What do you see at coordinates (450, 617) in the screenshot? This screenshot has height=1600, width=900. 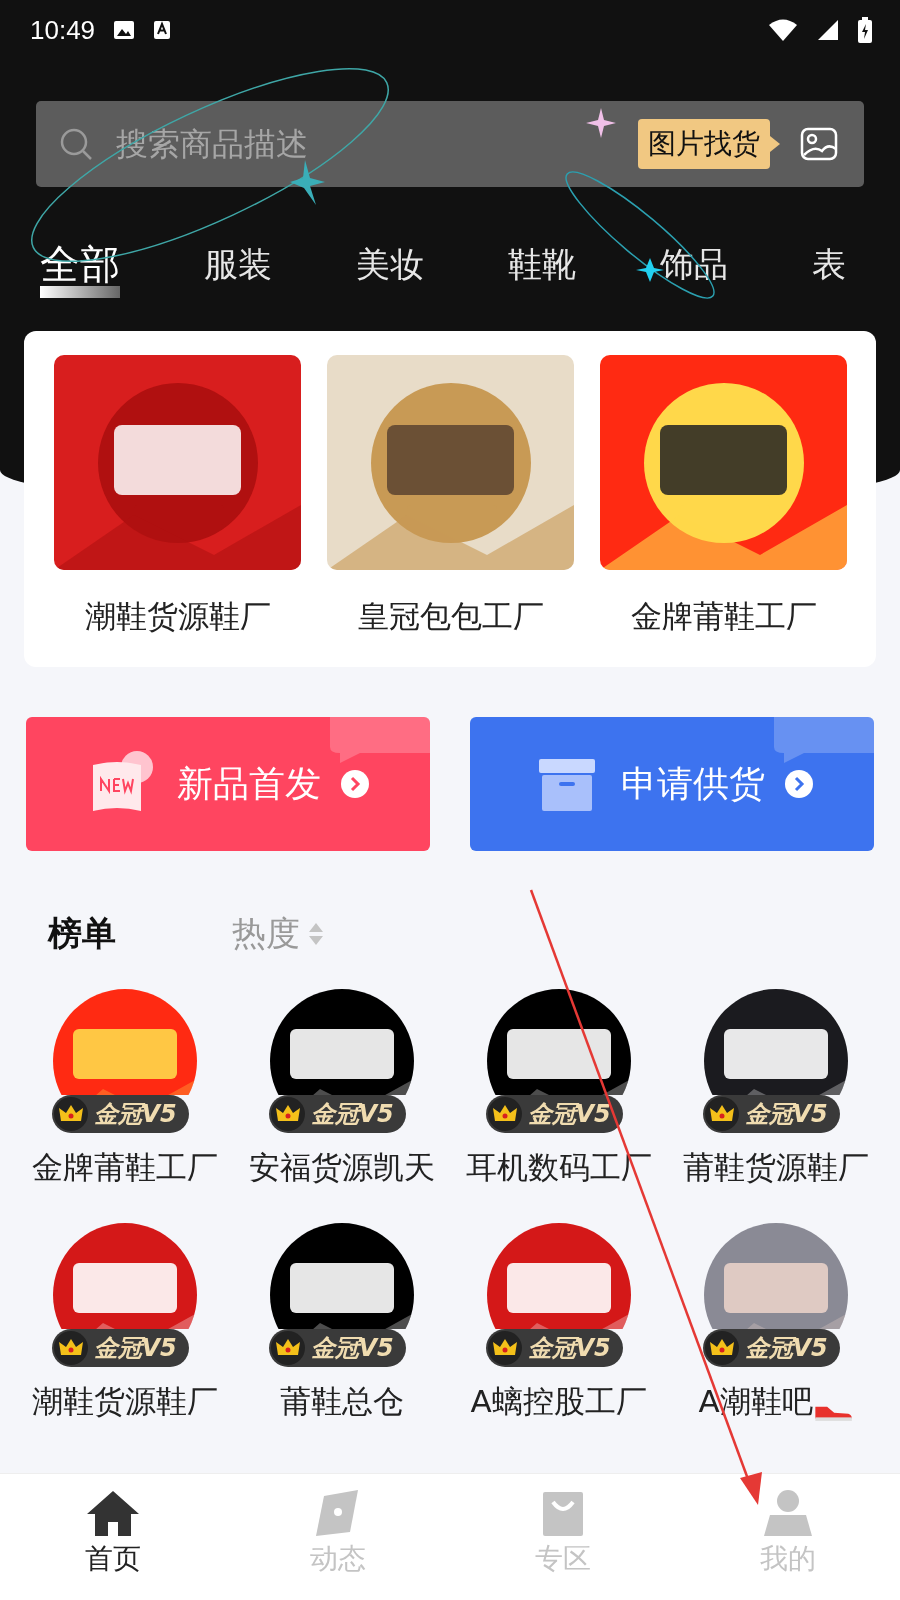 I see `shop-name: 皇冠包包工厂` at bounding box center [450, 617].